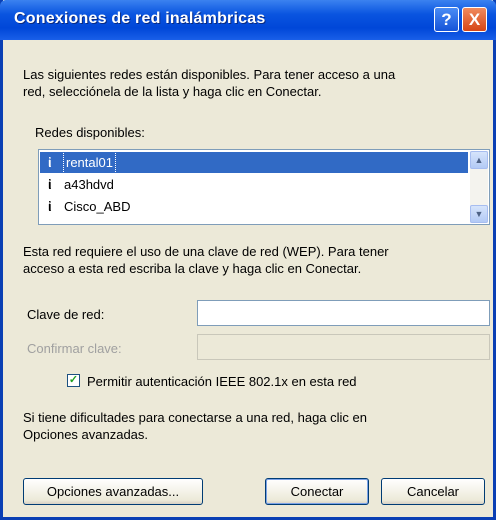  What do you see at coordinates (474, 19) in the screenshot?
I see `close-button: X` at bounding box center [474, 19].